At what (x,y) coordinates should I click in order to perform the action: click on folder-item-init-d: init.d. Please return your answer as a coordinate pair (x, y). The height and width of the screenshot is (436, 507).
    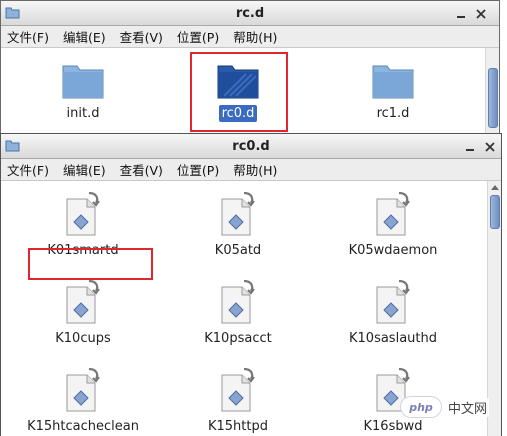
    Looking at the image, I should click on (83, 92).